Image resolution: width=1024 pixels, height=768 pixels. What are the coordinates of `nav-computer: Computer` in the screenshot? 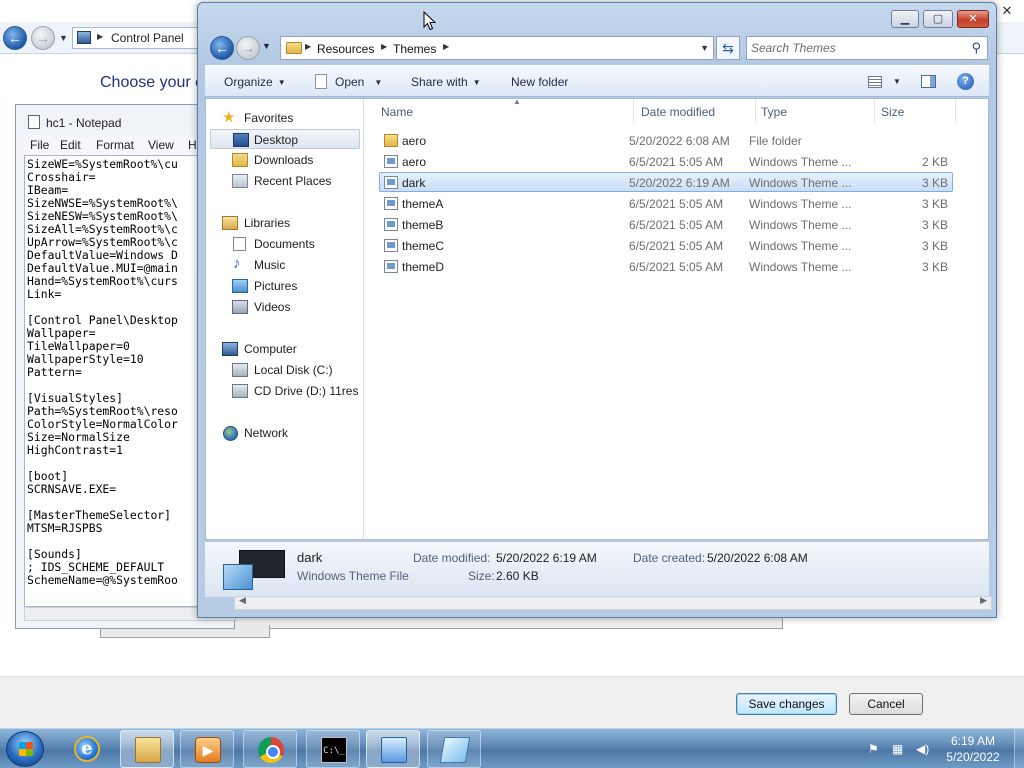 It's located at (290, 349).